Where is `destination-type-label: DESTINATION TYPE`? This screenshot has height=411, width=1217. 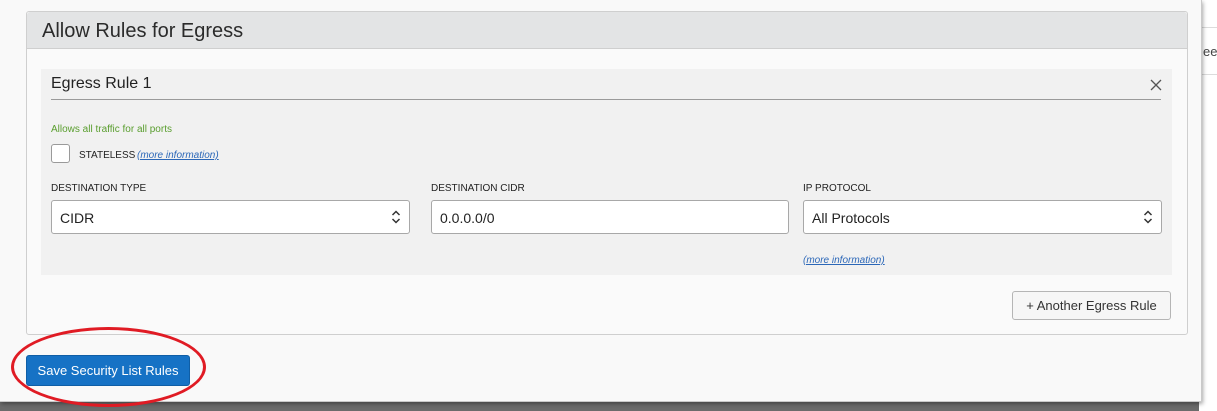 destination-type-label: DESTINATION TYPE is located at coordinates (99, 188).